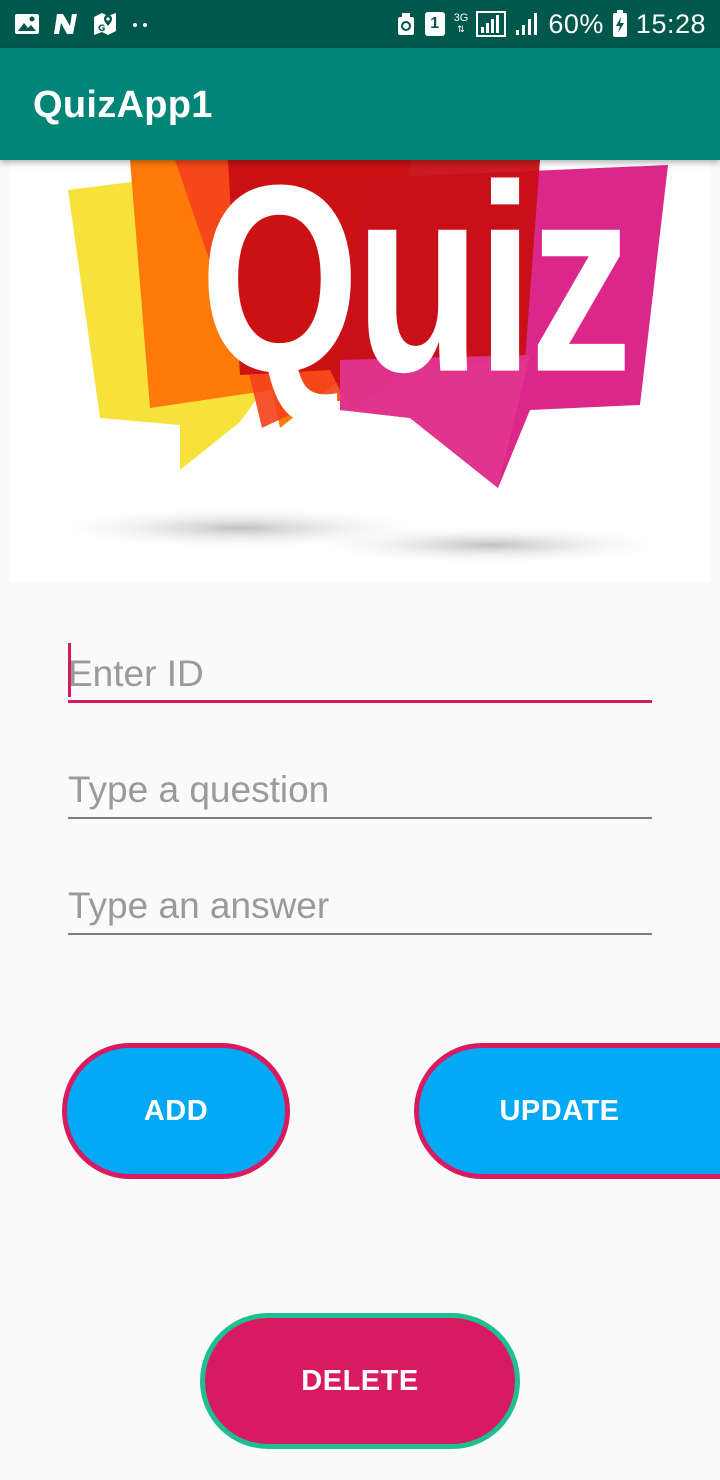  I want to click on status-bar: G 1 3G ⇅ 60% 15:28, so click(360, 24).